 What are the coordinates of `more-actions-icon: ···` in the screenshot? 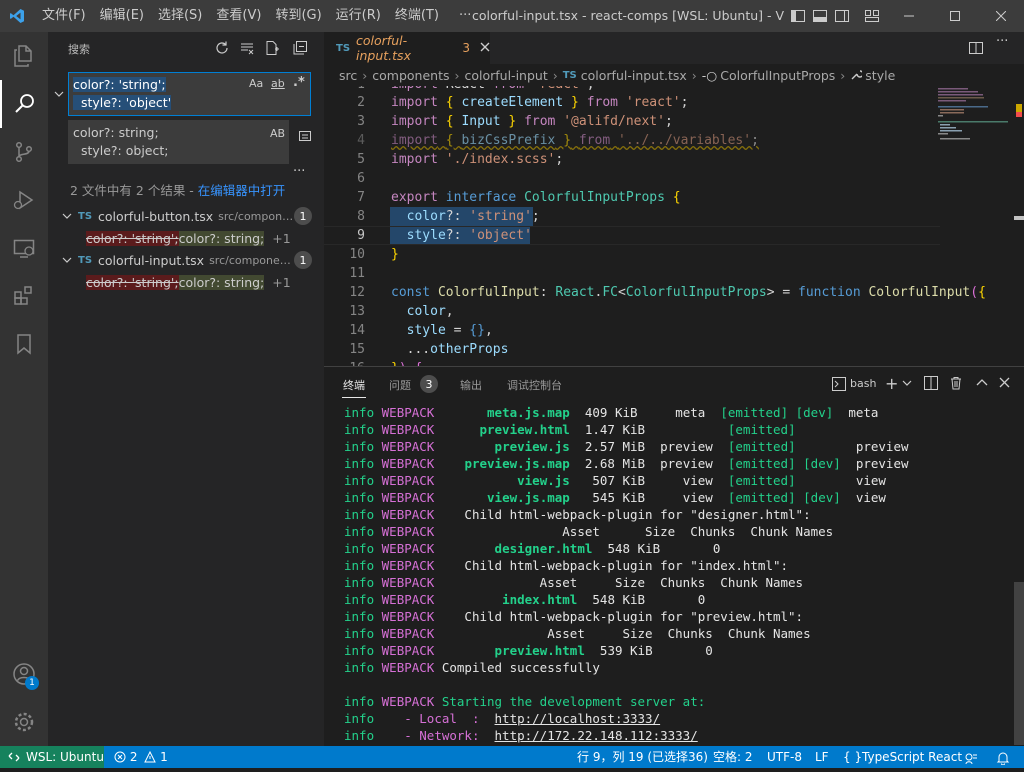 It's located at (1002, 41).